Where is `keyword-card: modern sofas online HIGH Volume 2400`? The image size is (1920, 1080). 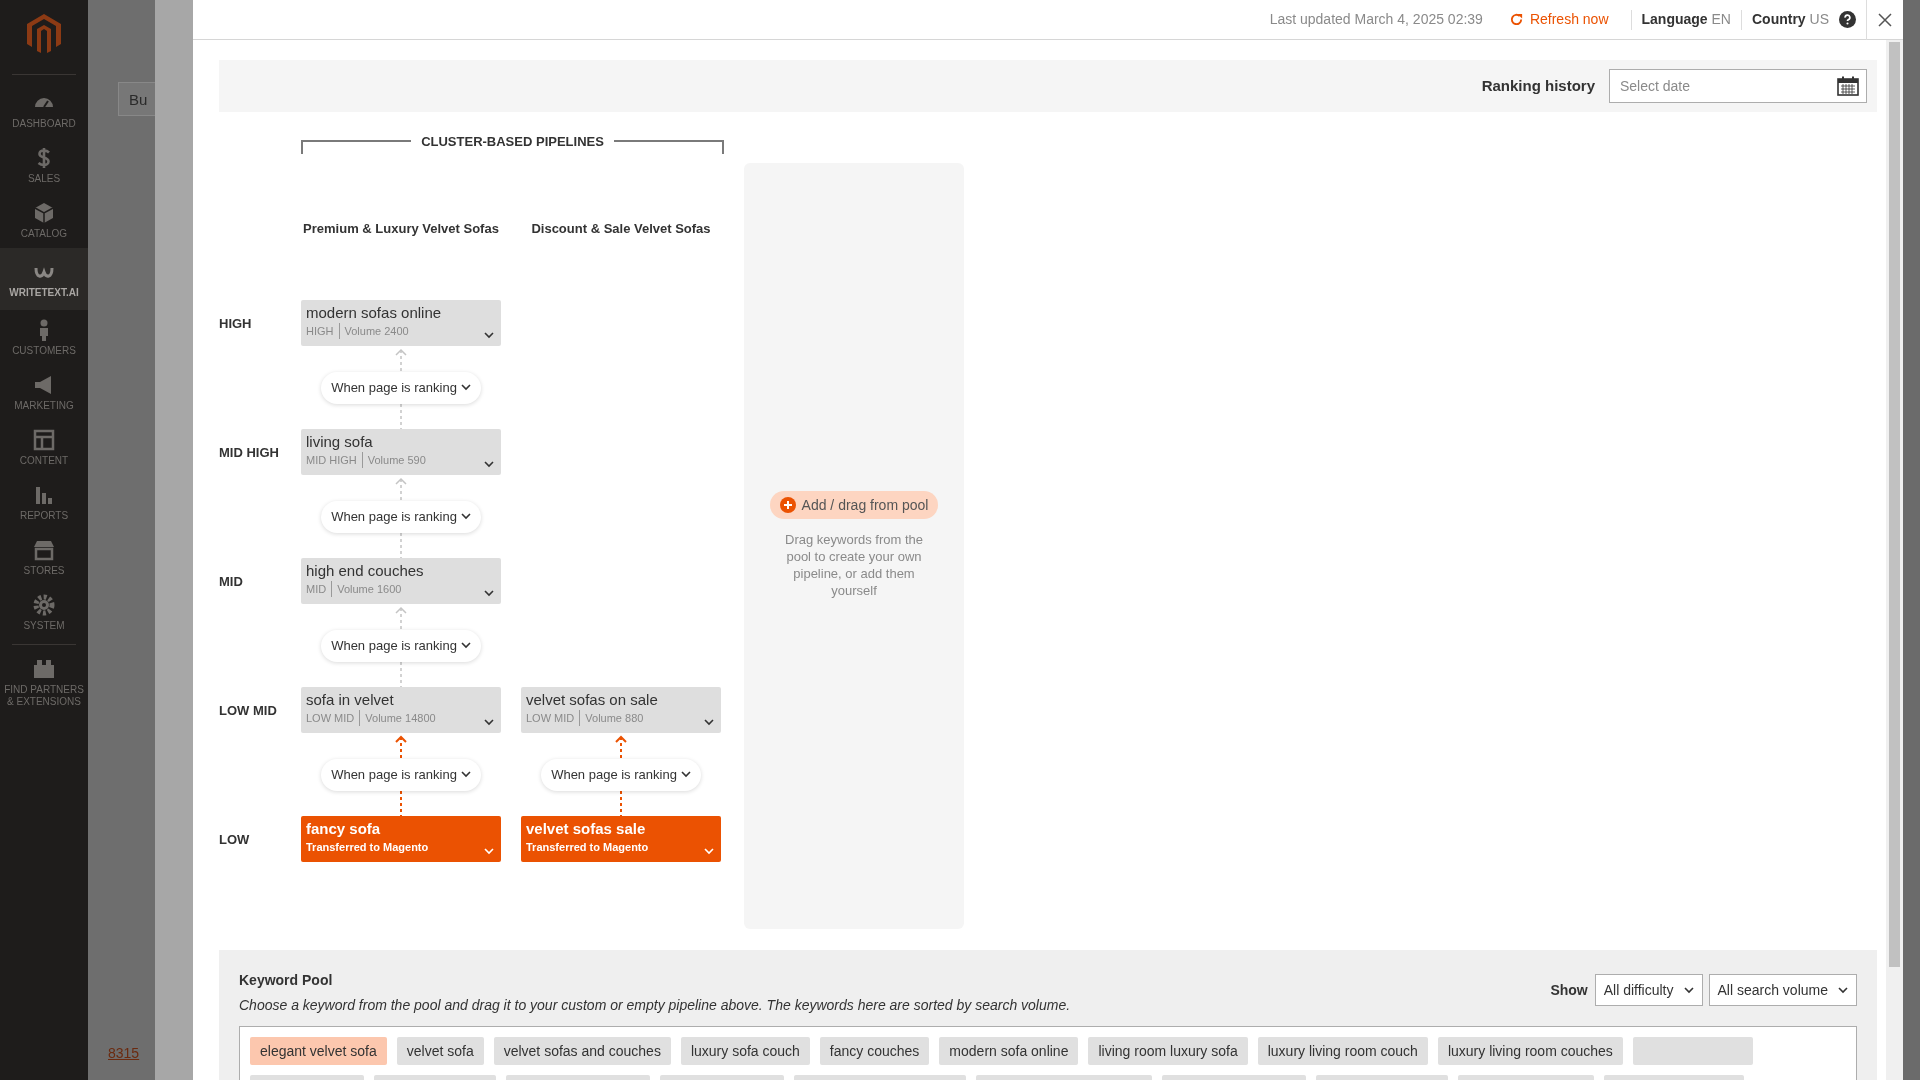
keyword-card: modern sofas online HIGH Volume 2400 is located at coordinates (401, 323).